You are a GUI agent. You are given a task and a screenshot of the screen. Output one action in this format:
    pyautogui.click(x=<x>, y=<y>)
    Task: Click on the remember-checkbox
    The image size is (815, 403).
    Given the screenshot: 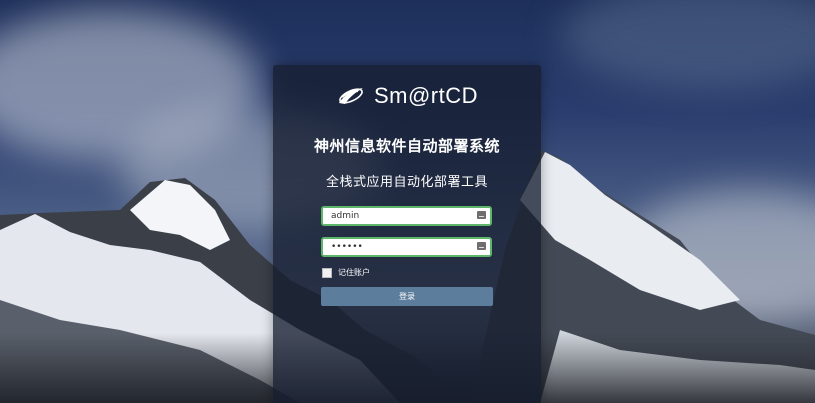 What is the action you would take?
    pyautogui.click(x=327, y=272)
    